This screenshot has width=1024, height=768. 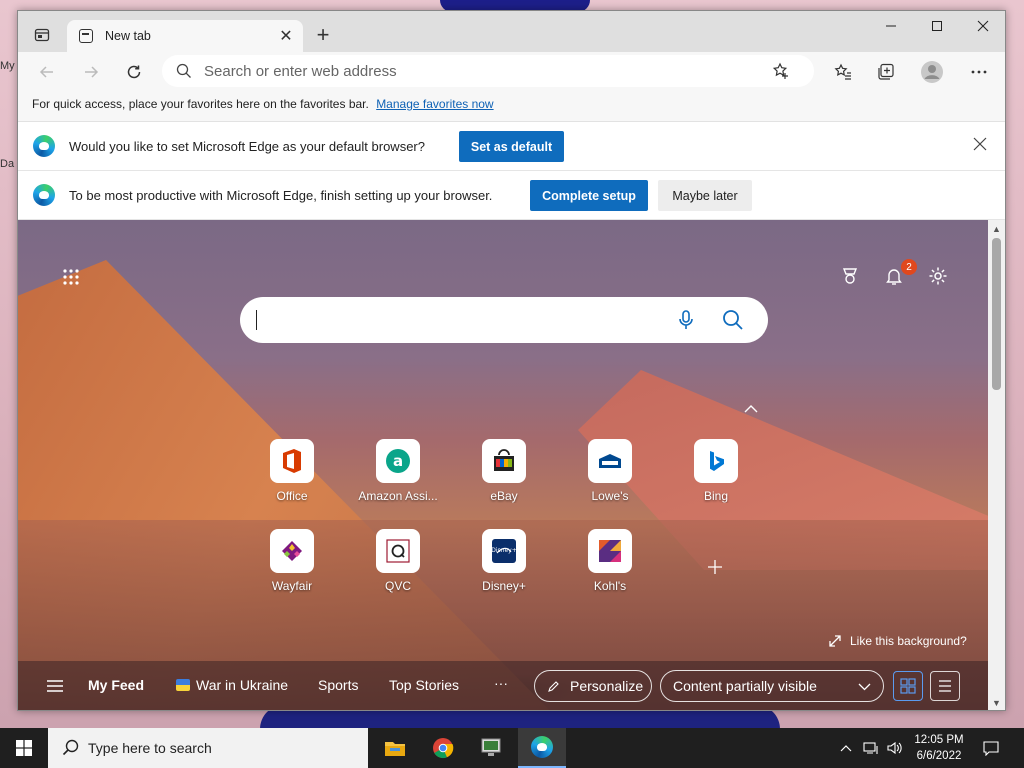 What do you see at coordinates (846, 748) in the screenshot?
I see `show-hidden-icons-chevron-up-icon` at bounding box center [846, 748].